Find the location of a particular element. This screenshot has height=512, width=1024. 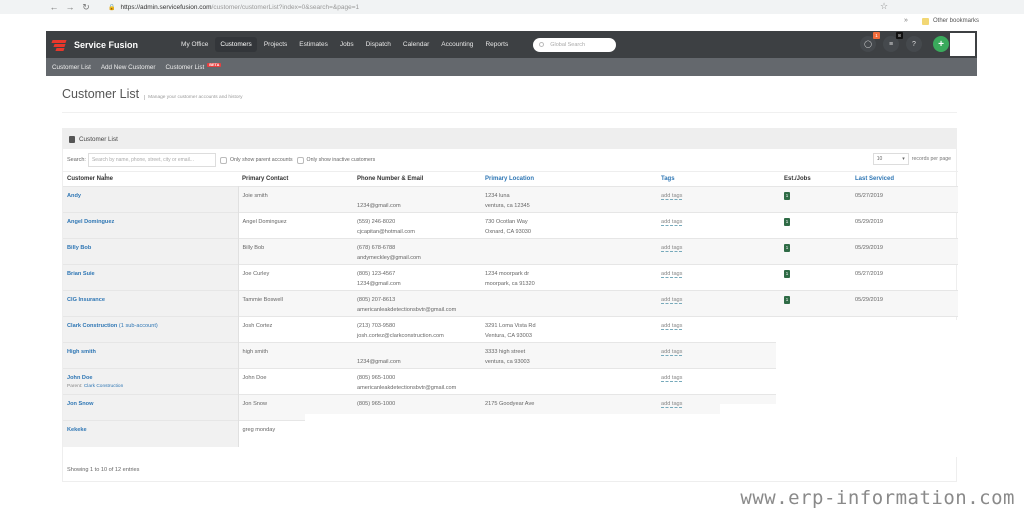

parent-accounts-checkbox: Only show parent accounts is located at coordinates (256, 160).